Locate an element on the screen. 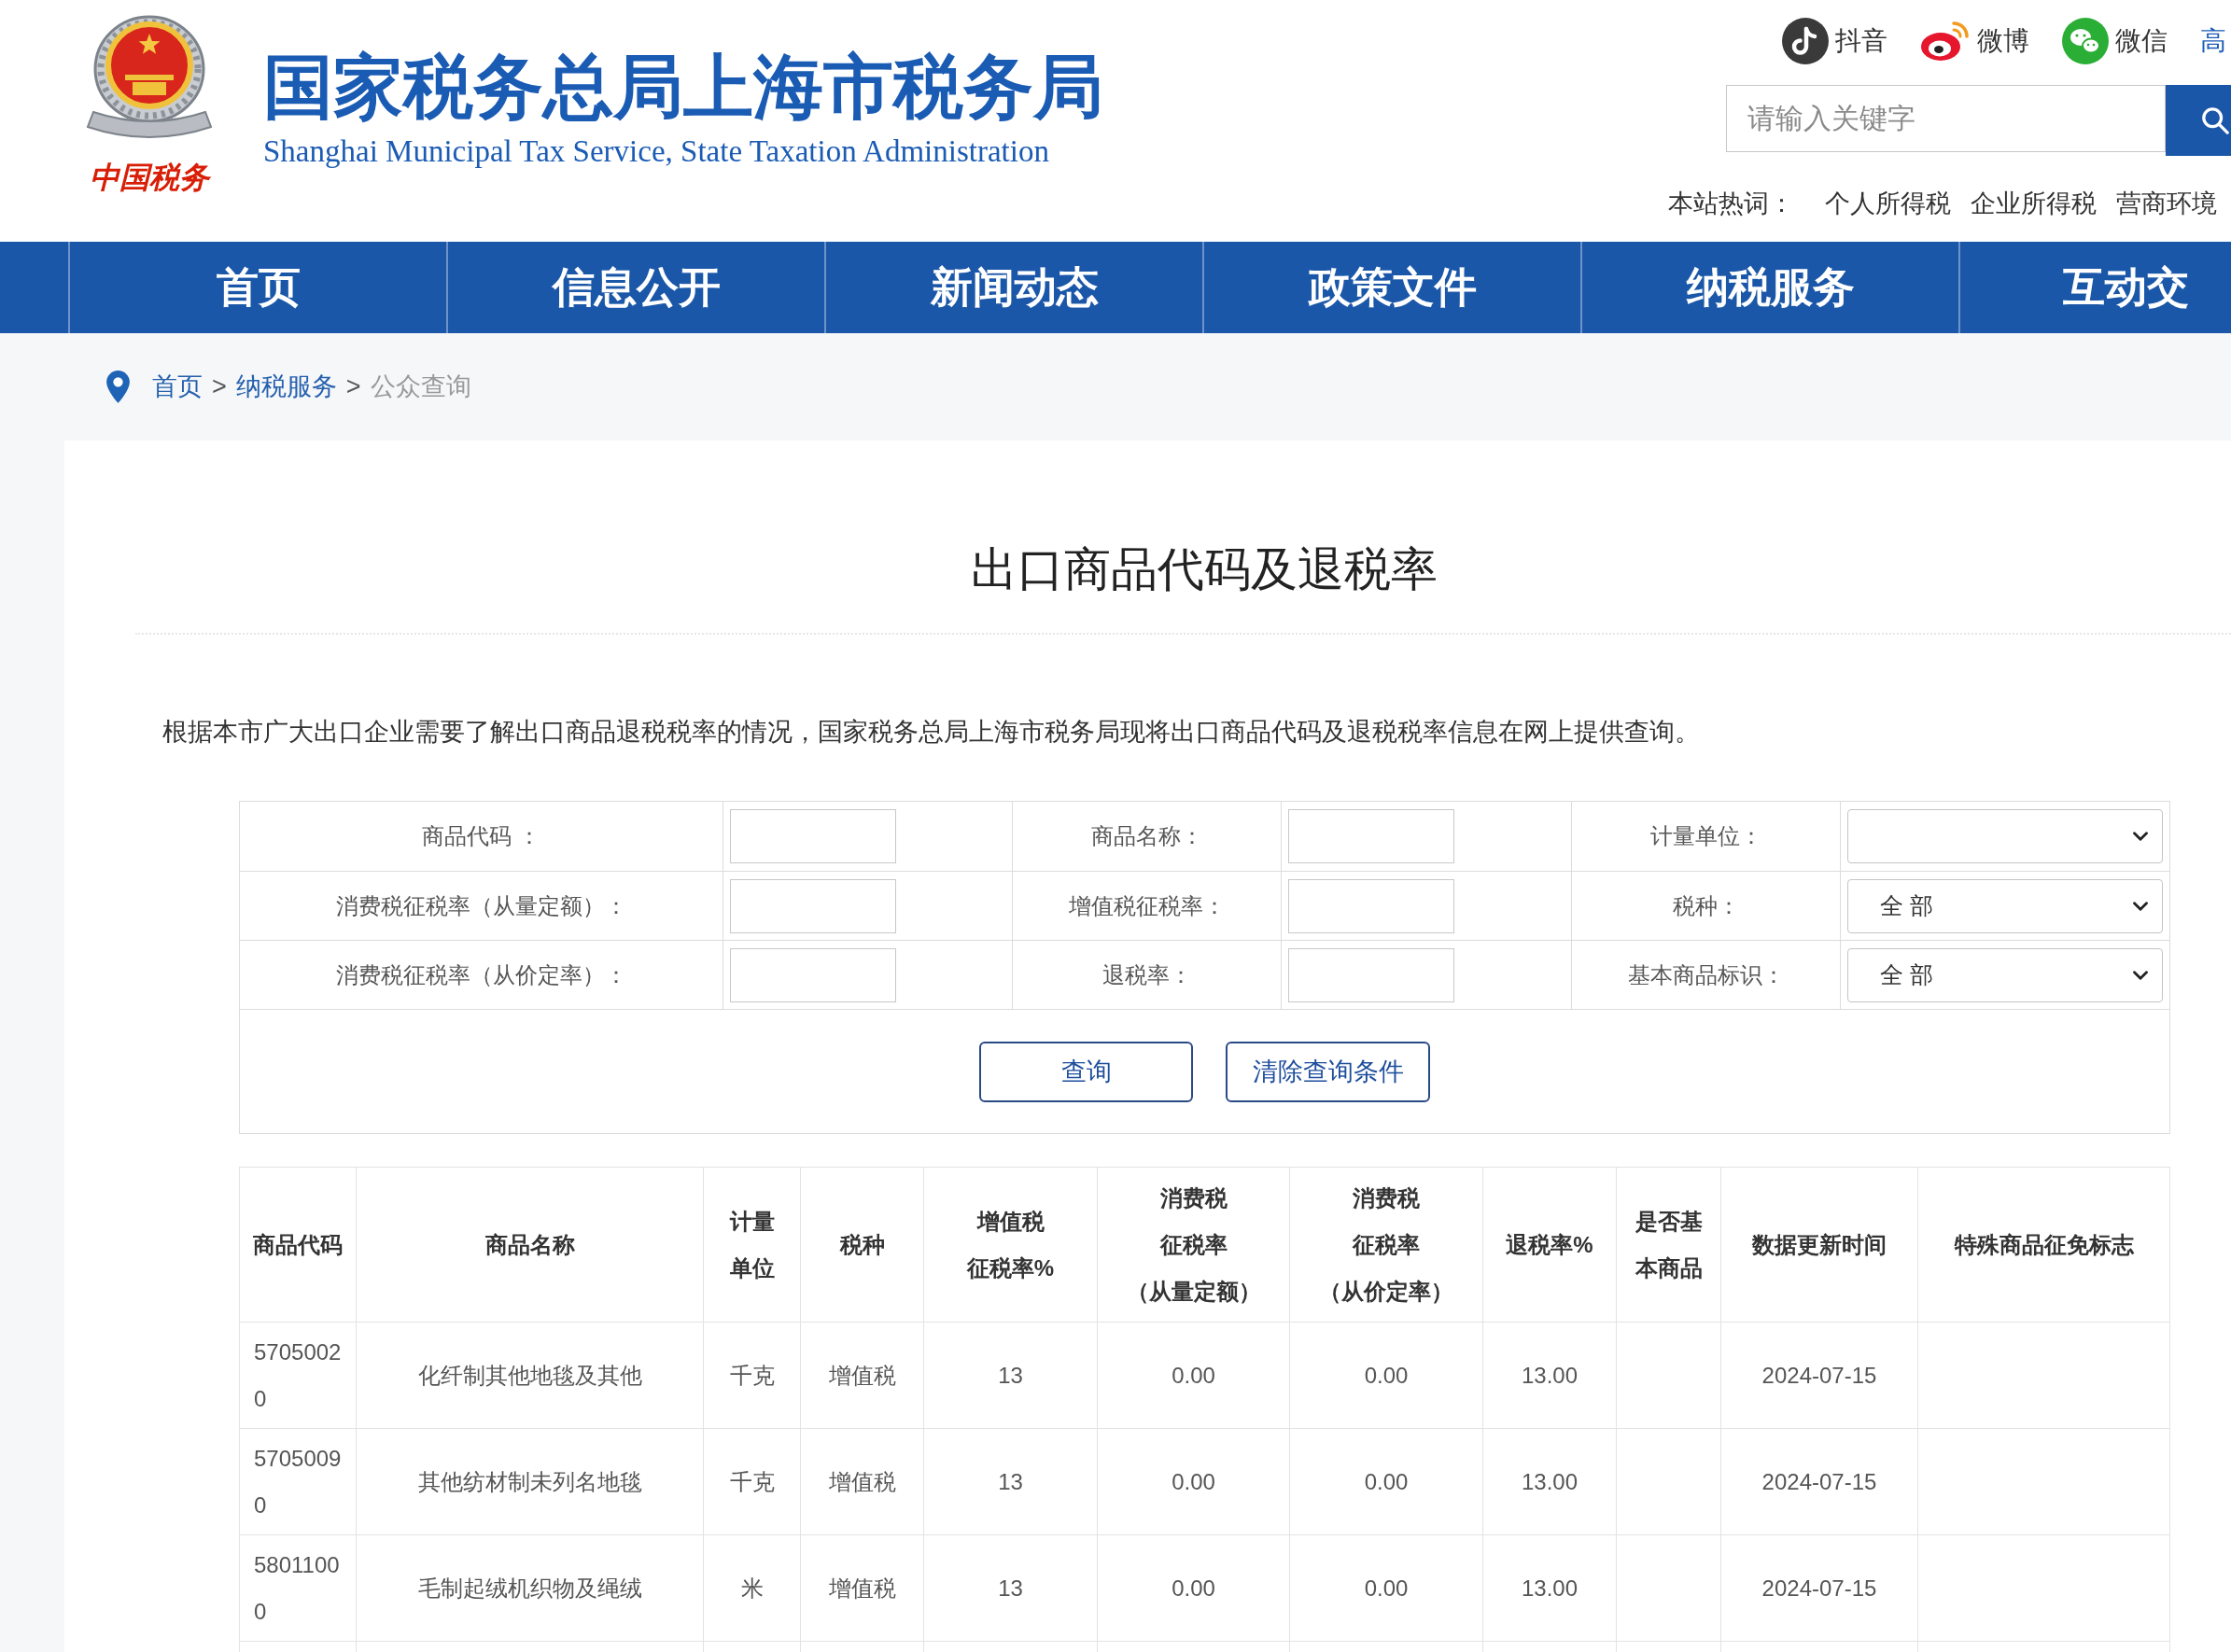  form-label: 商品名称： is located at coordinates (1146, 835).